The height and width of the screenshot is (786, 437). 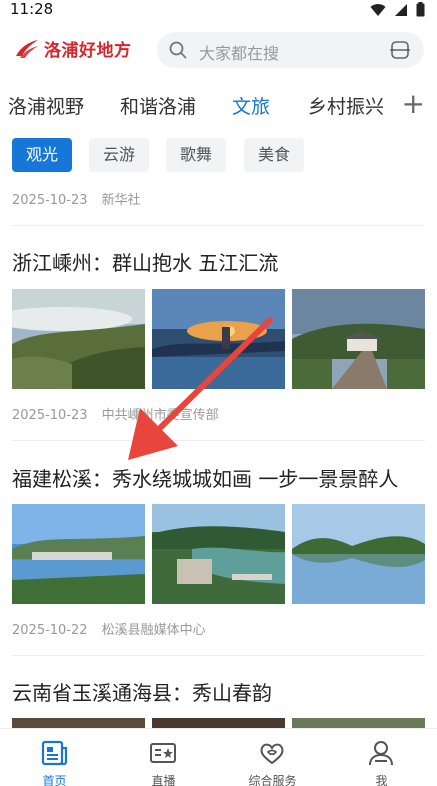 I want to click on nav-live: 直播, so click(x=163, y=757).